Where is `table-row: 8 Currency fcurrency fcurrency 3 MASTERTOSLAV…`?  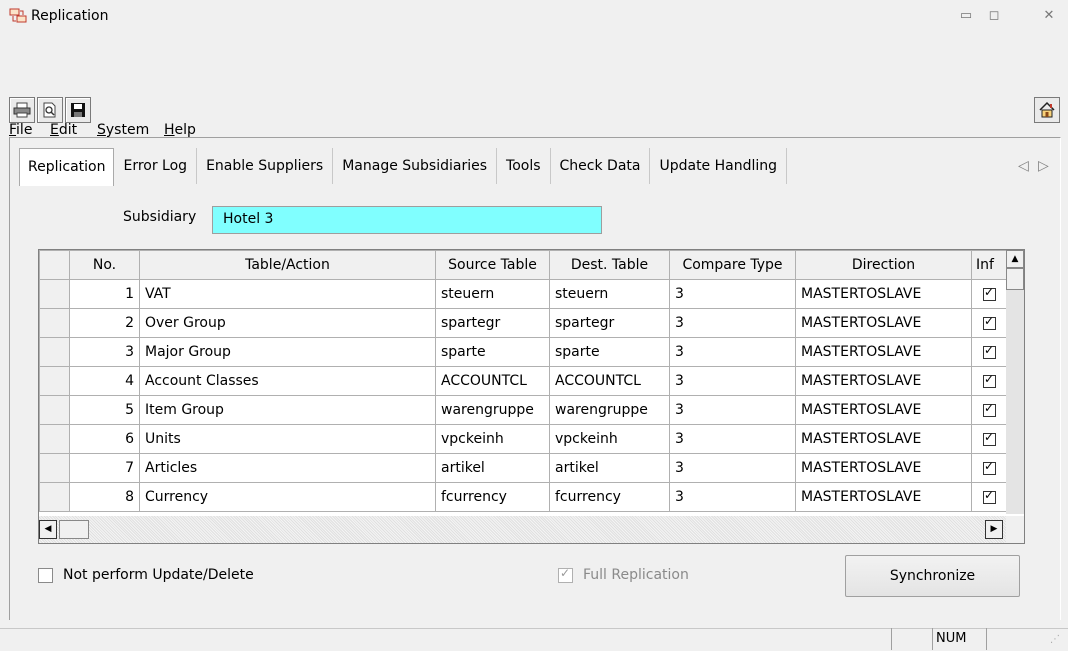
table-row: 8 Currency fcurrency fcurrency 3 MASTERTOSLAV… is located at coordinates (526, 497).